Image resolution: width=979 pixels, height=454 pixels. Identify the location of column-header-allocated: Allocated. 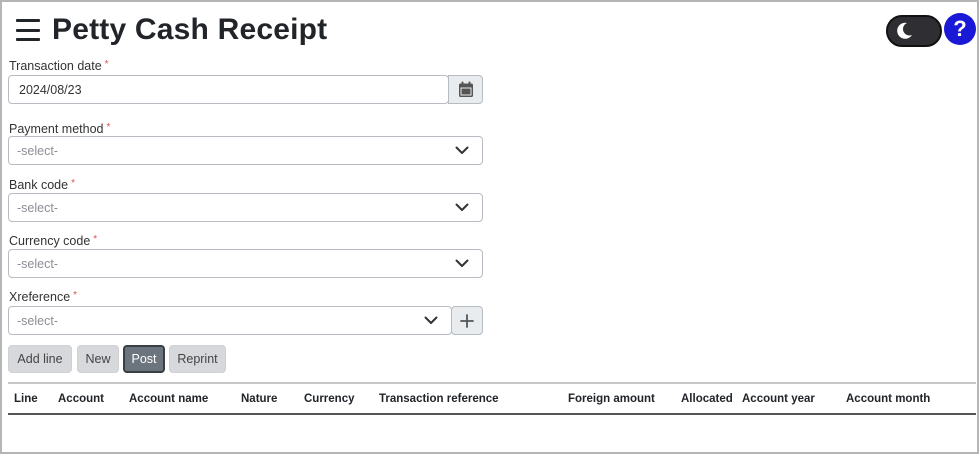
(707, 399).